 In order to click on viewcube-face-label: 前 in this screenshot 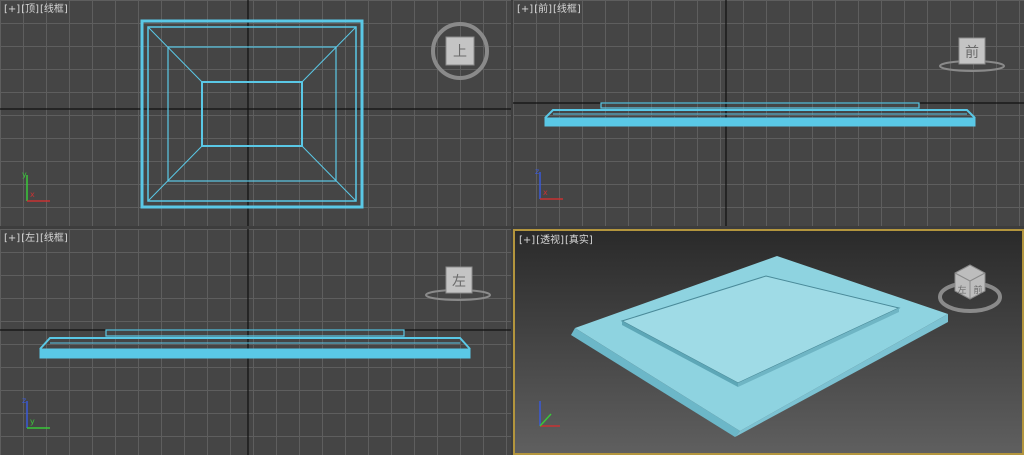, I will do `click(972, 52)`.